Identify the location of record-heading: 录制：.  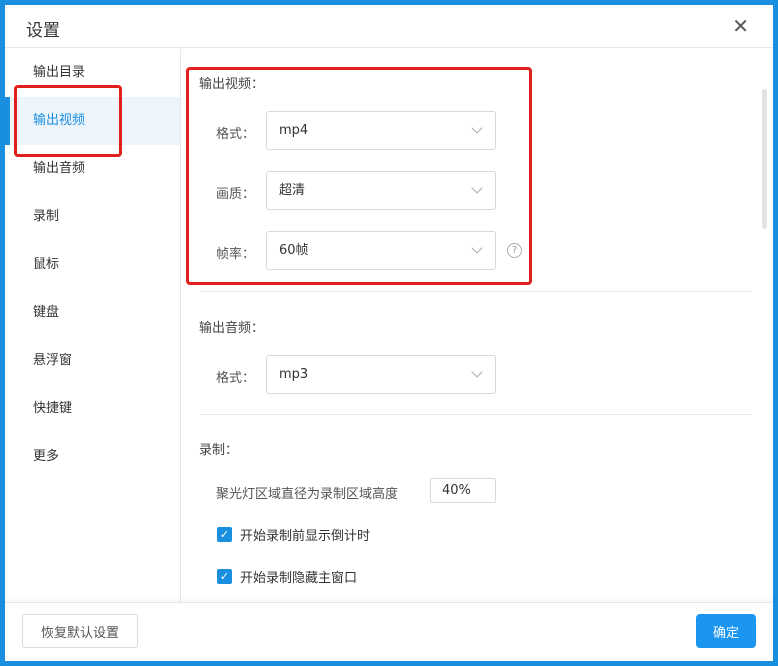
(219, 450).